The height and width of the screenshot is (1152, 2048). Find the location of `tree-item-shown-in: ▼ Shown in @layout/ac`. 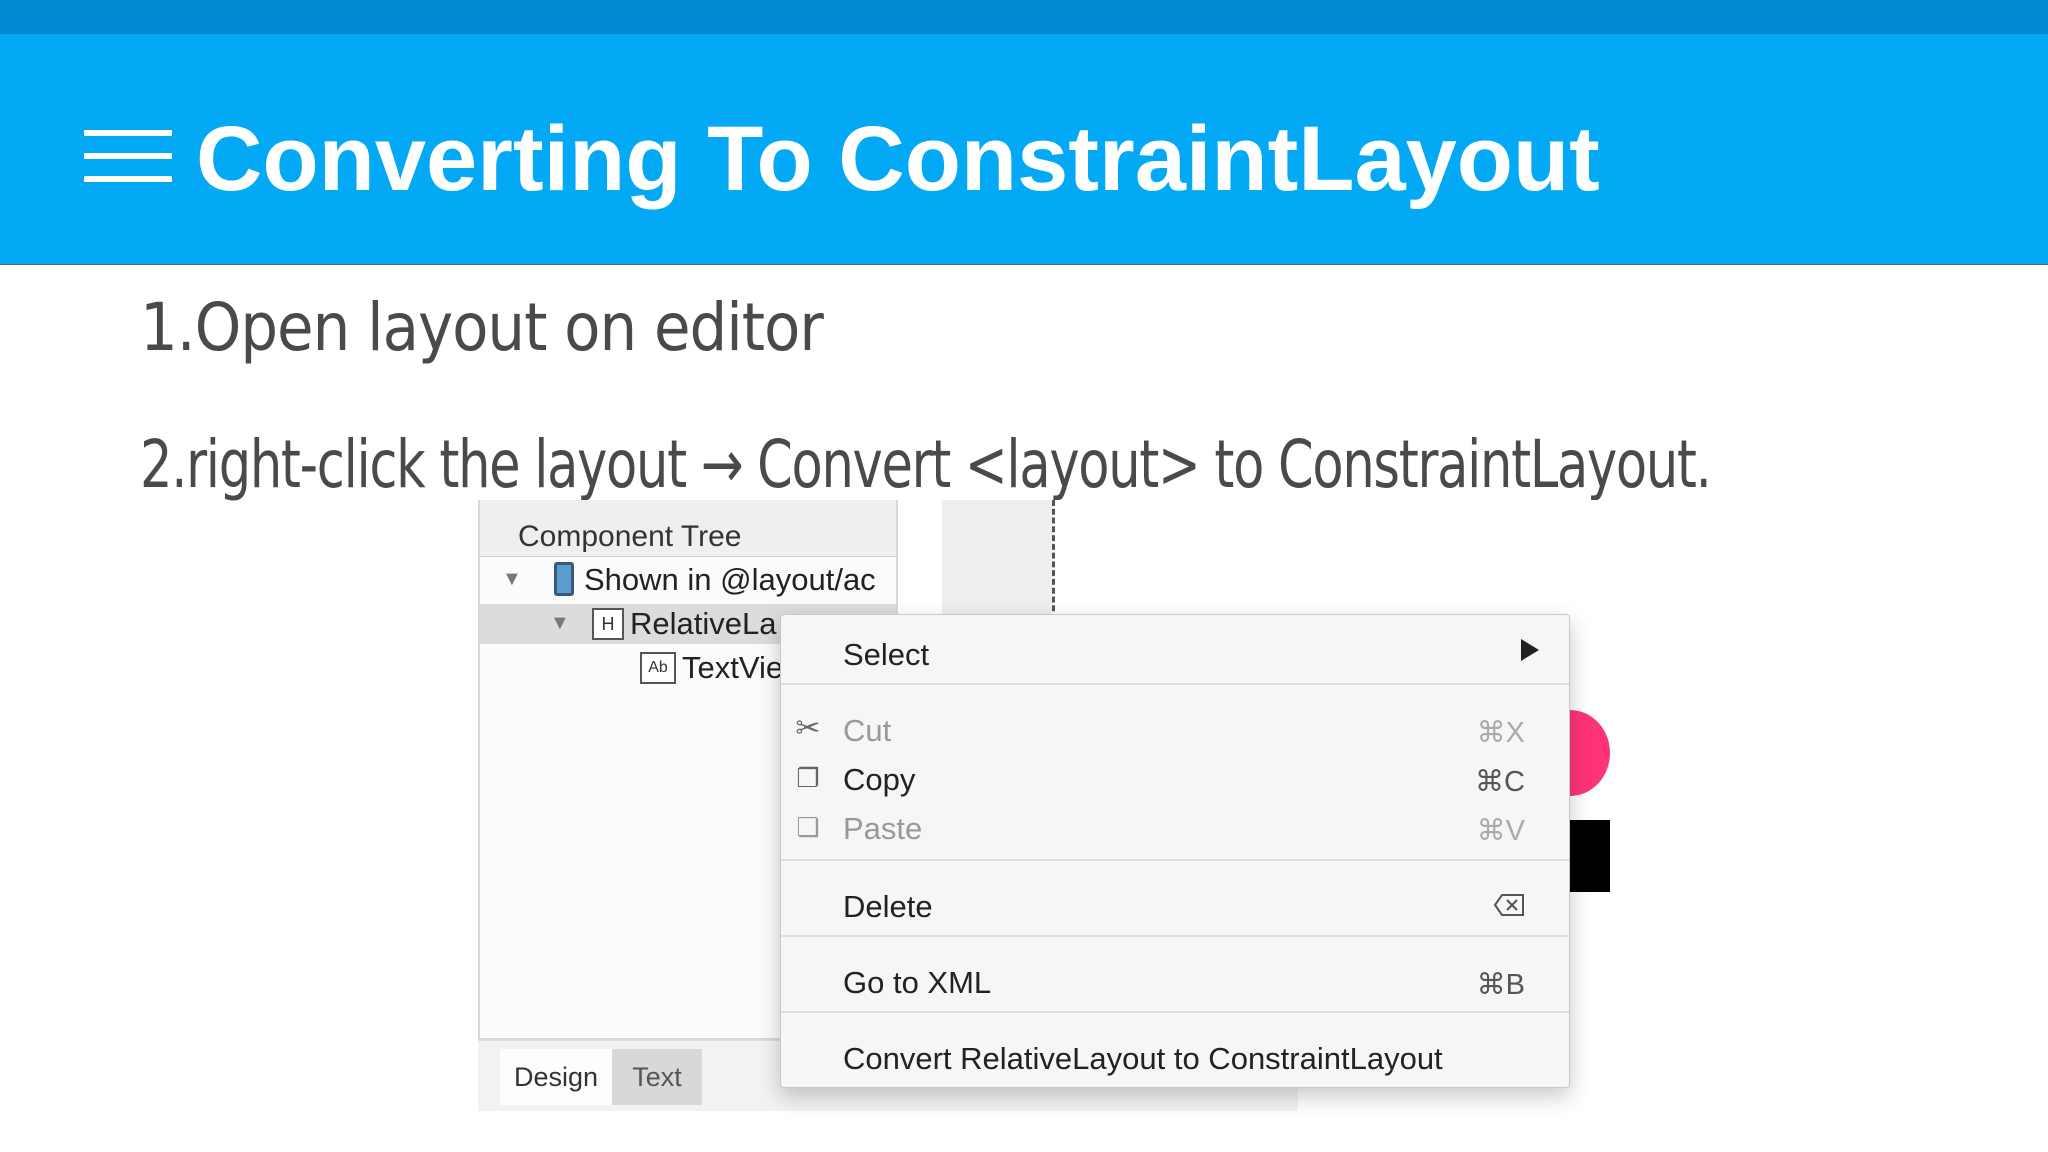

tree-item-shown-in: ▼ Shown in @layout/ac is located at coordinates (688, 580).